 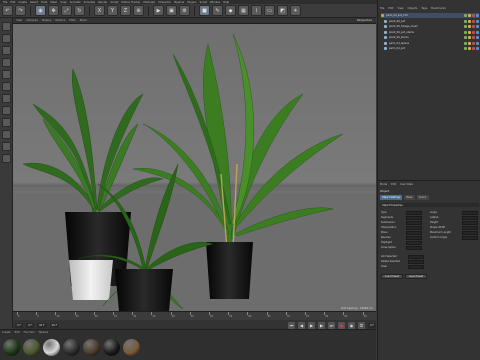 I want to click on deformer-icon: ⌇, so click(x=256, y=10).